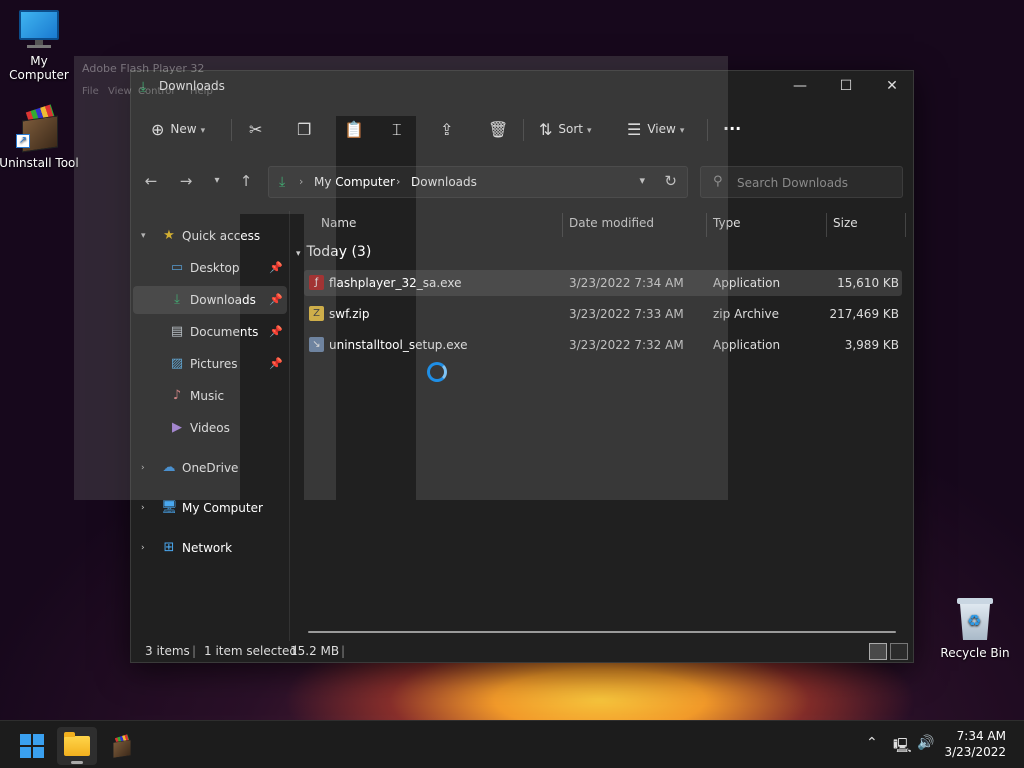  I want to click on loading-spinner-icon, so click(437, 372).